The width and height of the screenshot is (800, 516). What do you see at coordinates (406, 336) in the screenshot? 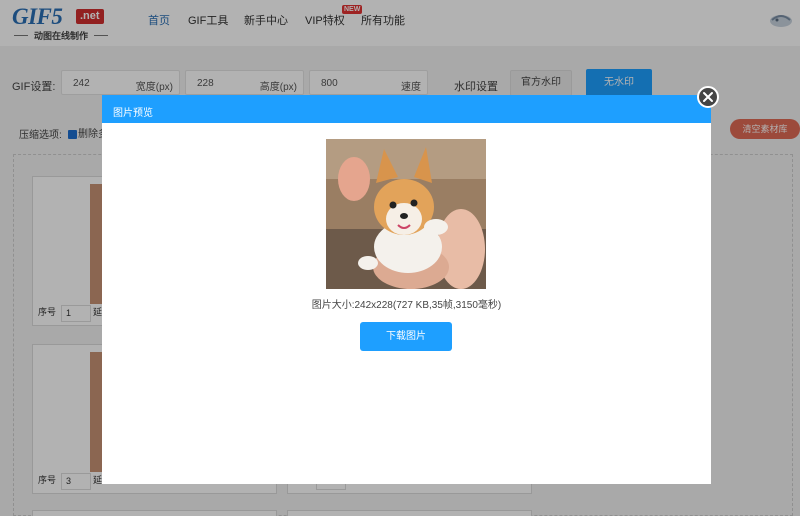
I see `download-image-button: 下载图片` at bounding box center [406, 336].